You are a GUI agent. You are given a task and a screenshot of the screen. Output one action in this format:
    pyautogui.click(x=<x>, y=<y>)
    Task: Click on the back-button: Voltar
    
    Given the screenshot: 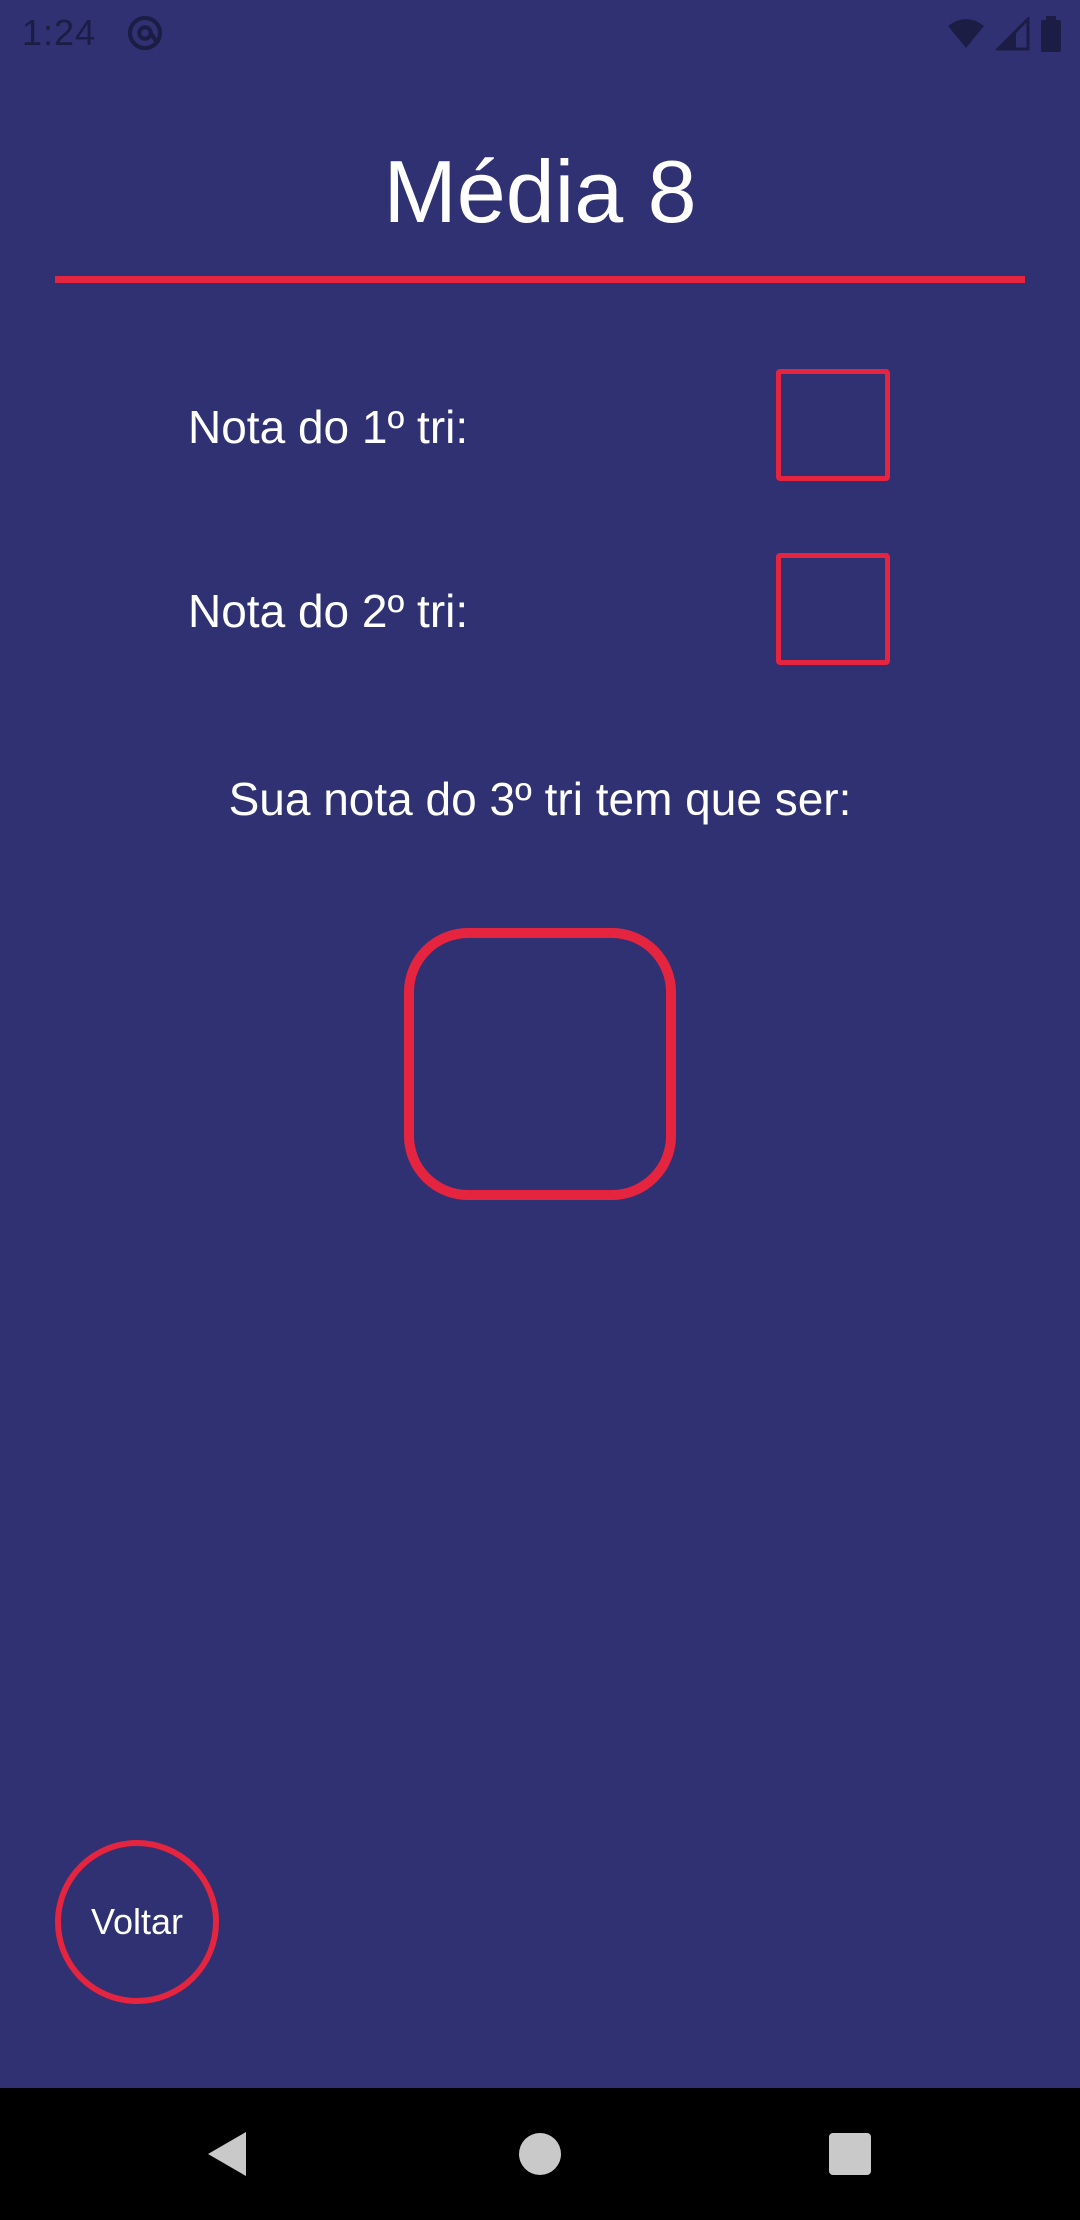 What is the action you would take?
    pyautogui.click(x=137, y=1922)
    